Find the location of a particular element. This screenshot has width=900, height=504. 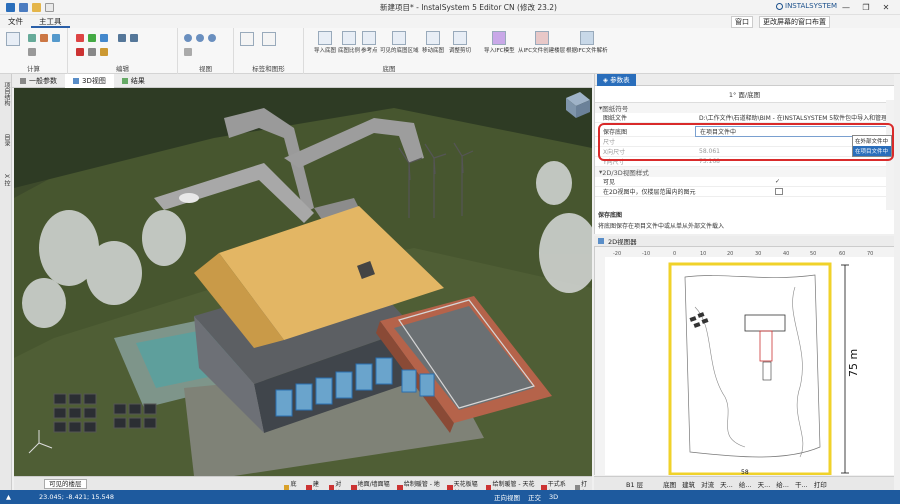

tab-properties: ◈ 参数表 is located at coordinates (616, 79).